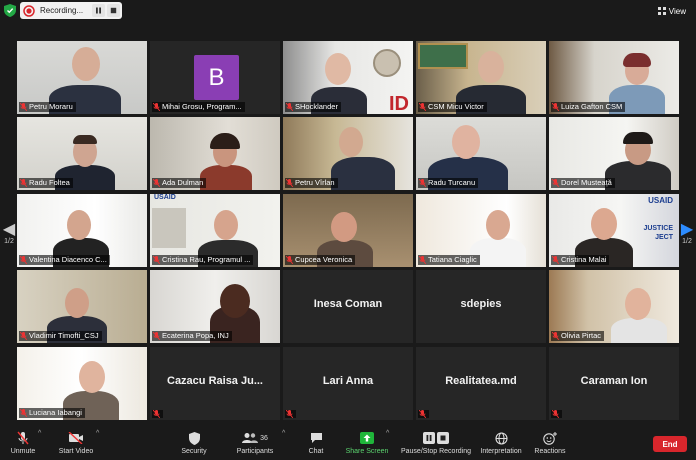 This screenshot has height=460, width=696. I want to click on participant-name-label: Dorel Musteață, so click(583, 183).